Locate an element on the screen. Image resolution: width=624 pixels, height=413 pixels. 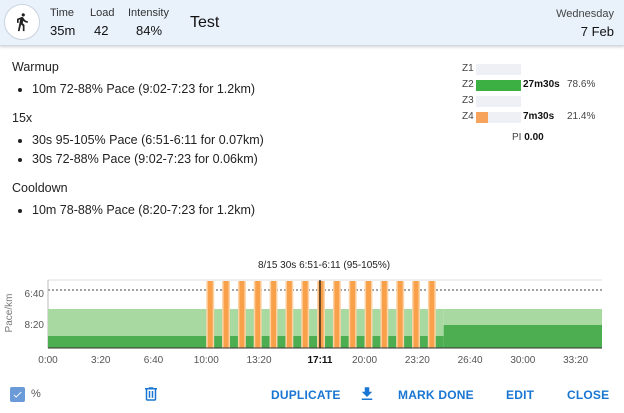
run-icon is located at coordinates (22, 22).